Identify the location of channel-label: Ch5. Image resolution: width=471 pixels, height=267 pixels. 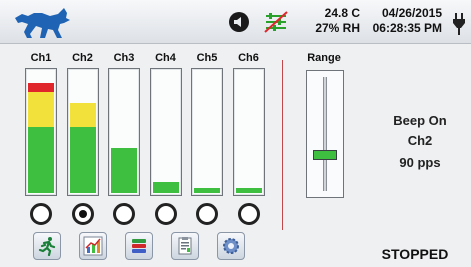
(207, 58).